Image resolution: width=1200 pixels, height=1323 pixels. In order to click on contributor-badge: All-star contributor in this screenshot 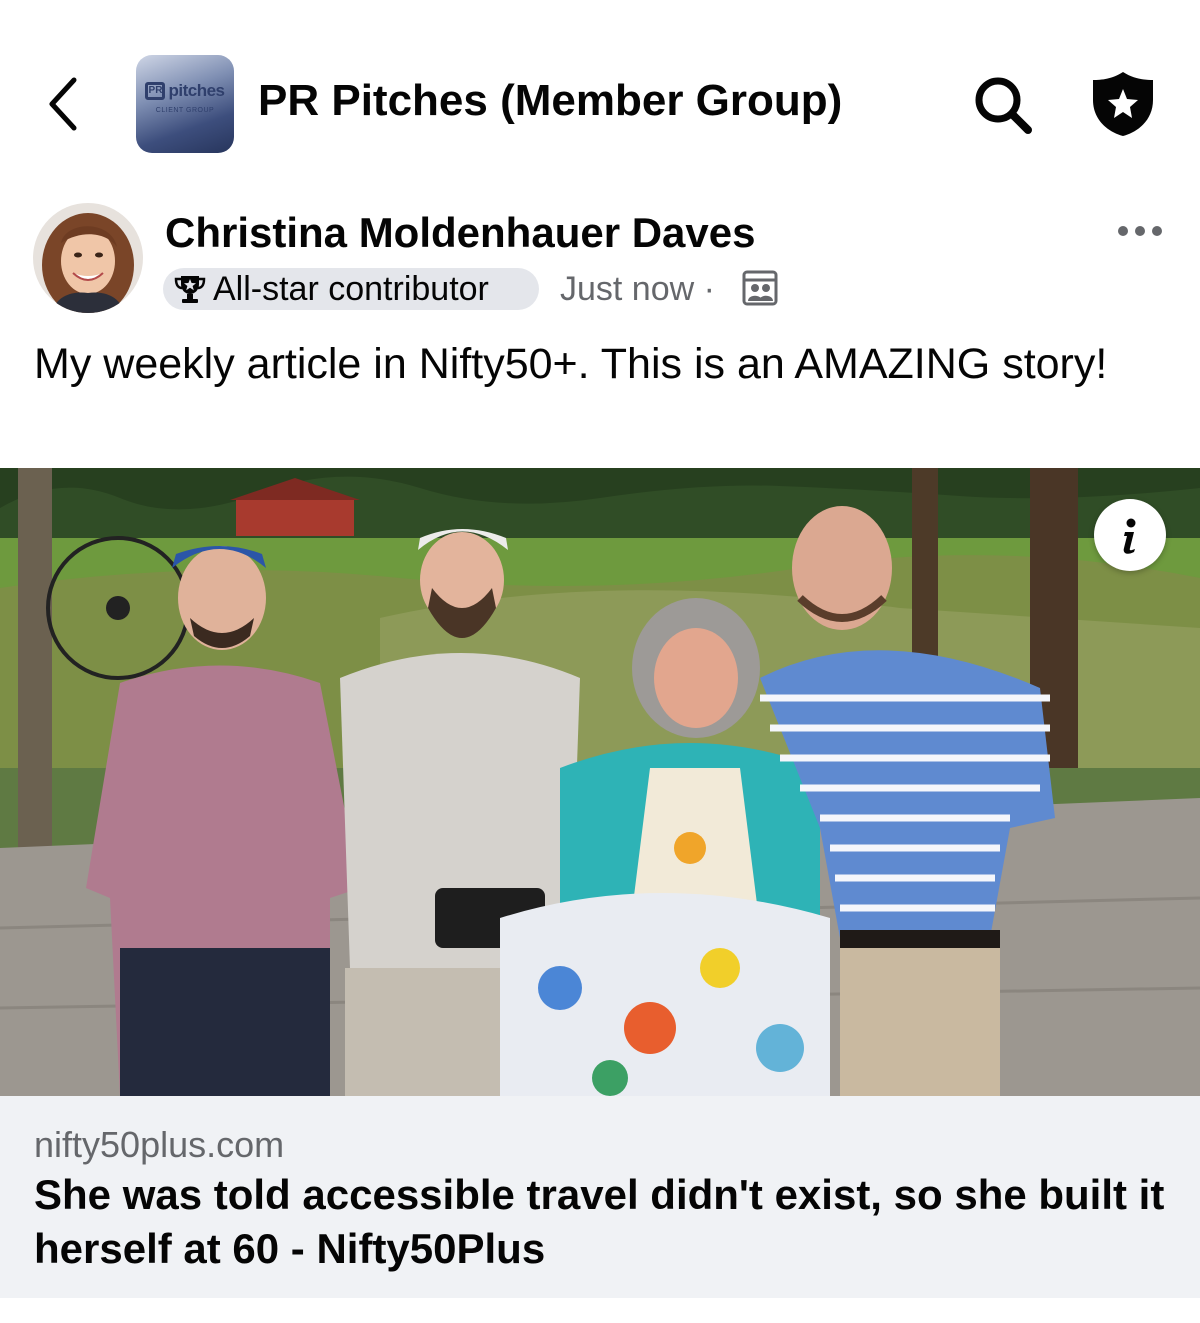, I will do `click(351, 289)`.